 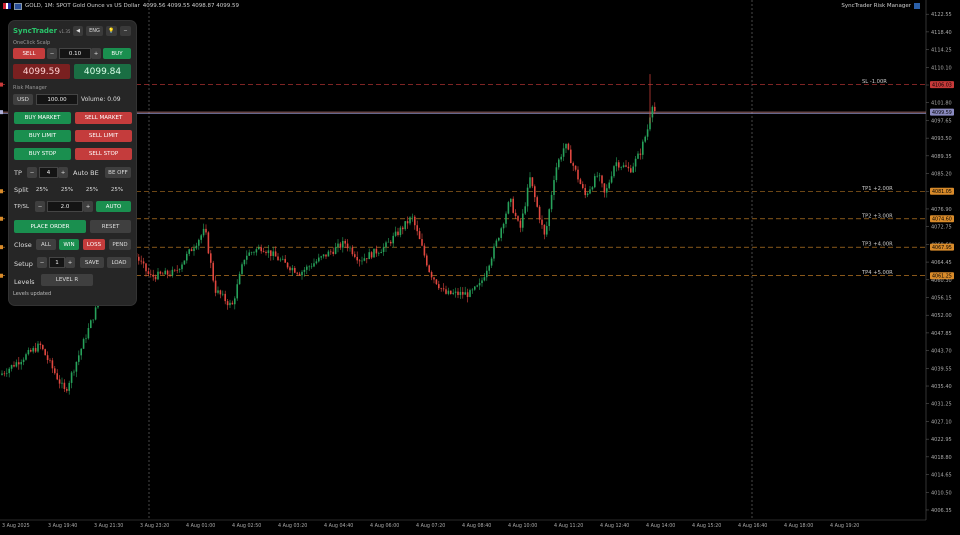 I want to click on back-icon: ◀, so click(x=78, y=31).